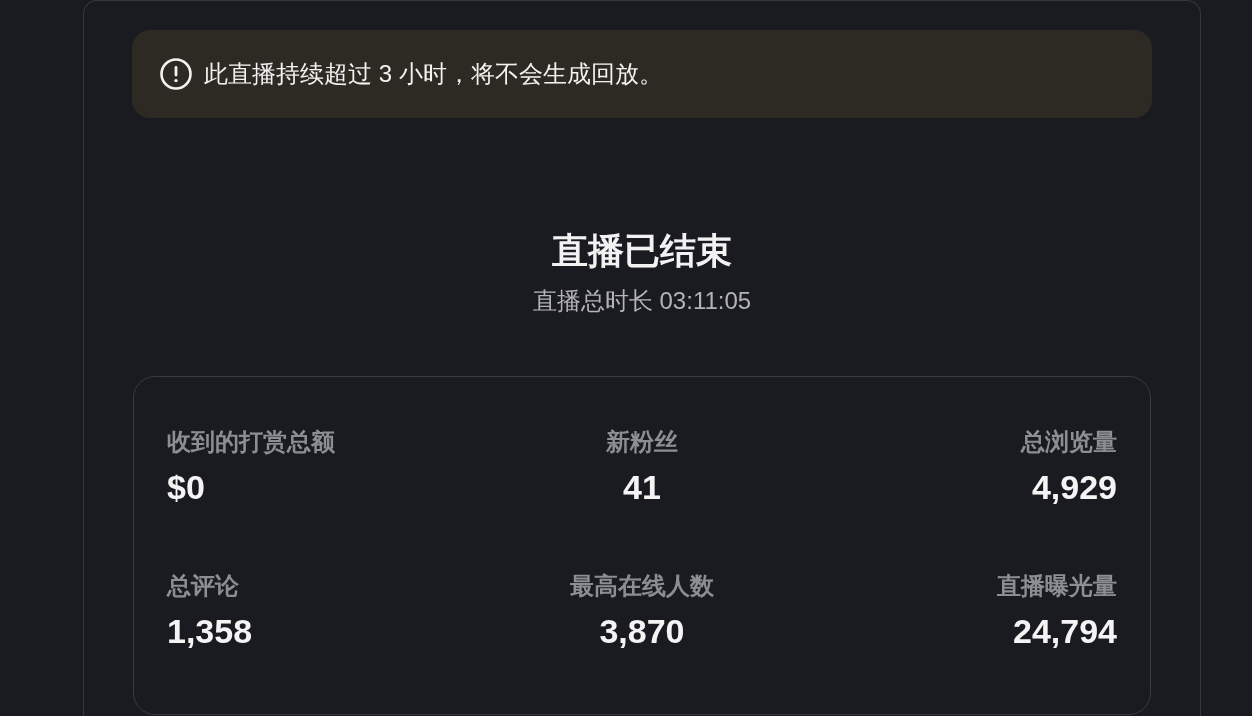 The height and width of the screenshot is (716, 1252). Describe the element at coordinates (642, 251) in the screenshot. I see `stream-ended-title: 直播已结束` at that location.